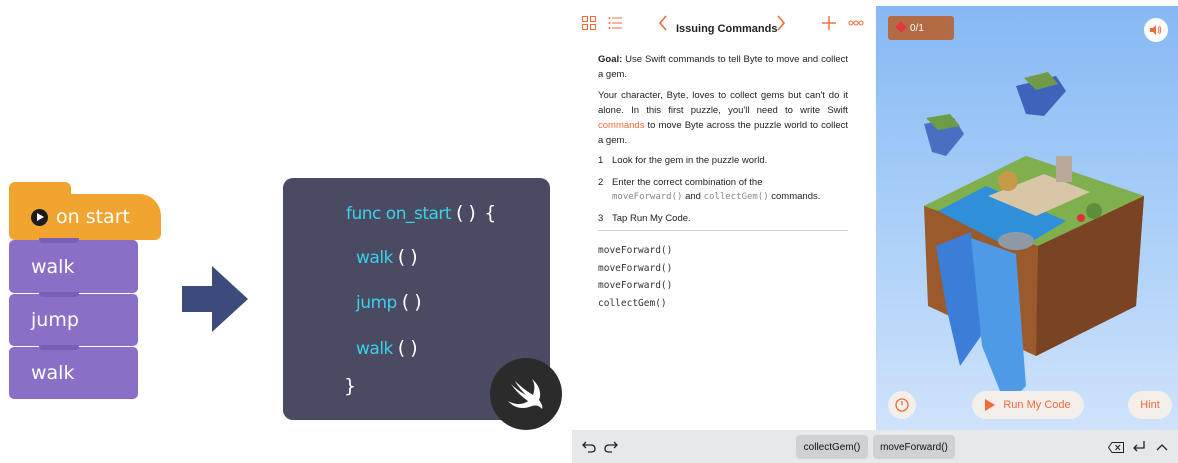 The height and width of the screenshot is (463, 1178). What do you see at coordinates (663, 23) in the screenshot?
I see `chevron-left-icon` at bounding box center [663, 23].